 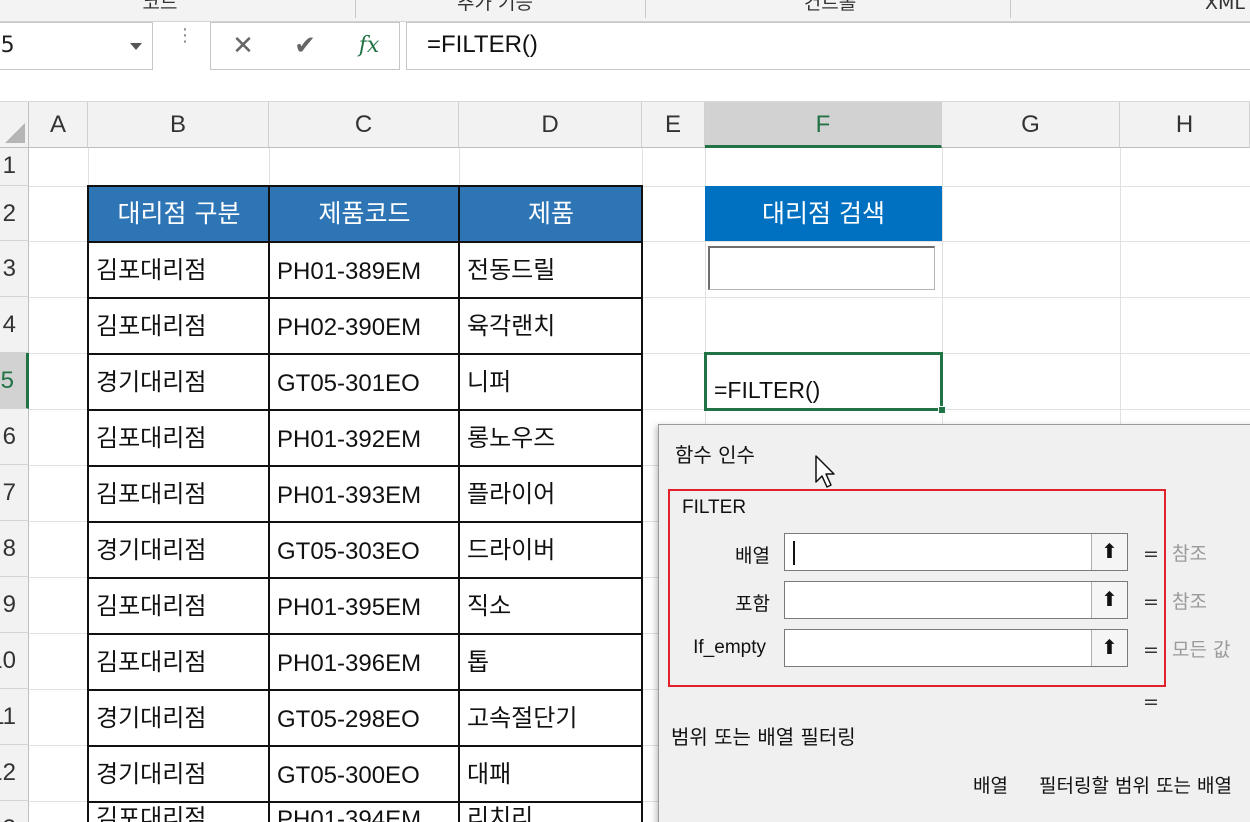 What do you see at coordinates (823, 125) in the screenshot?
I see `column-header-f: F` at bounding box center [823, 125].